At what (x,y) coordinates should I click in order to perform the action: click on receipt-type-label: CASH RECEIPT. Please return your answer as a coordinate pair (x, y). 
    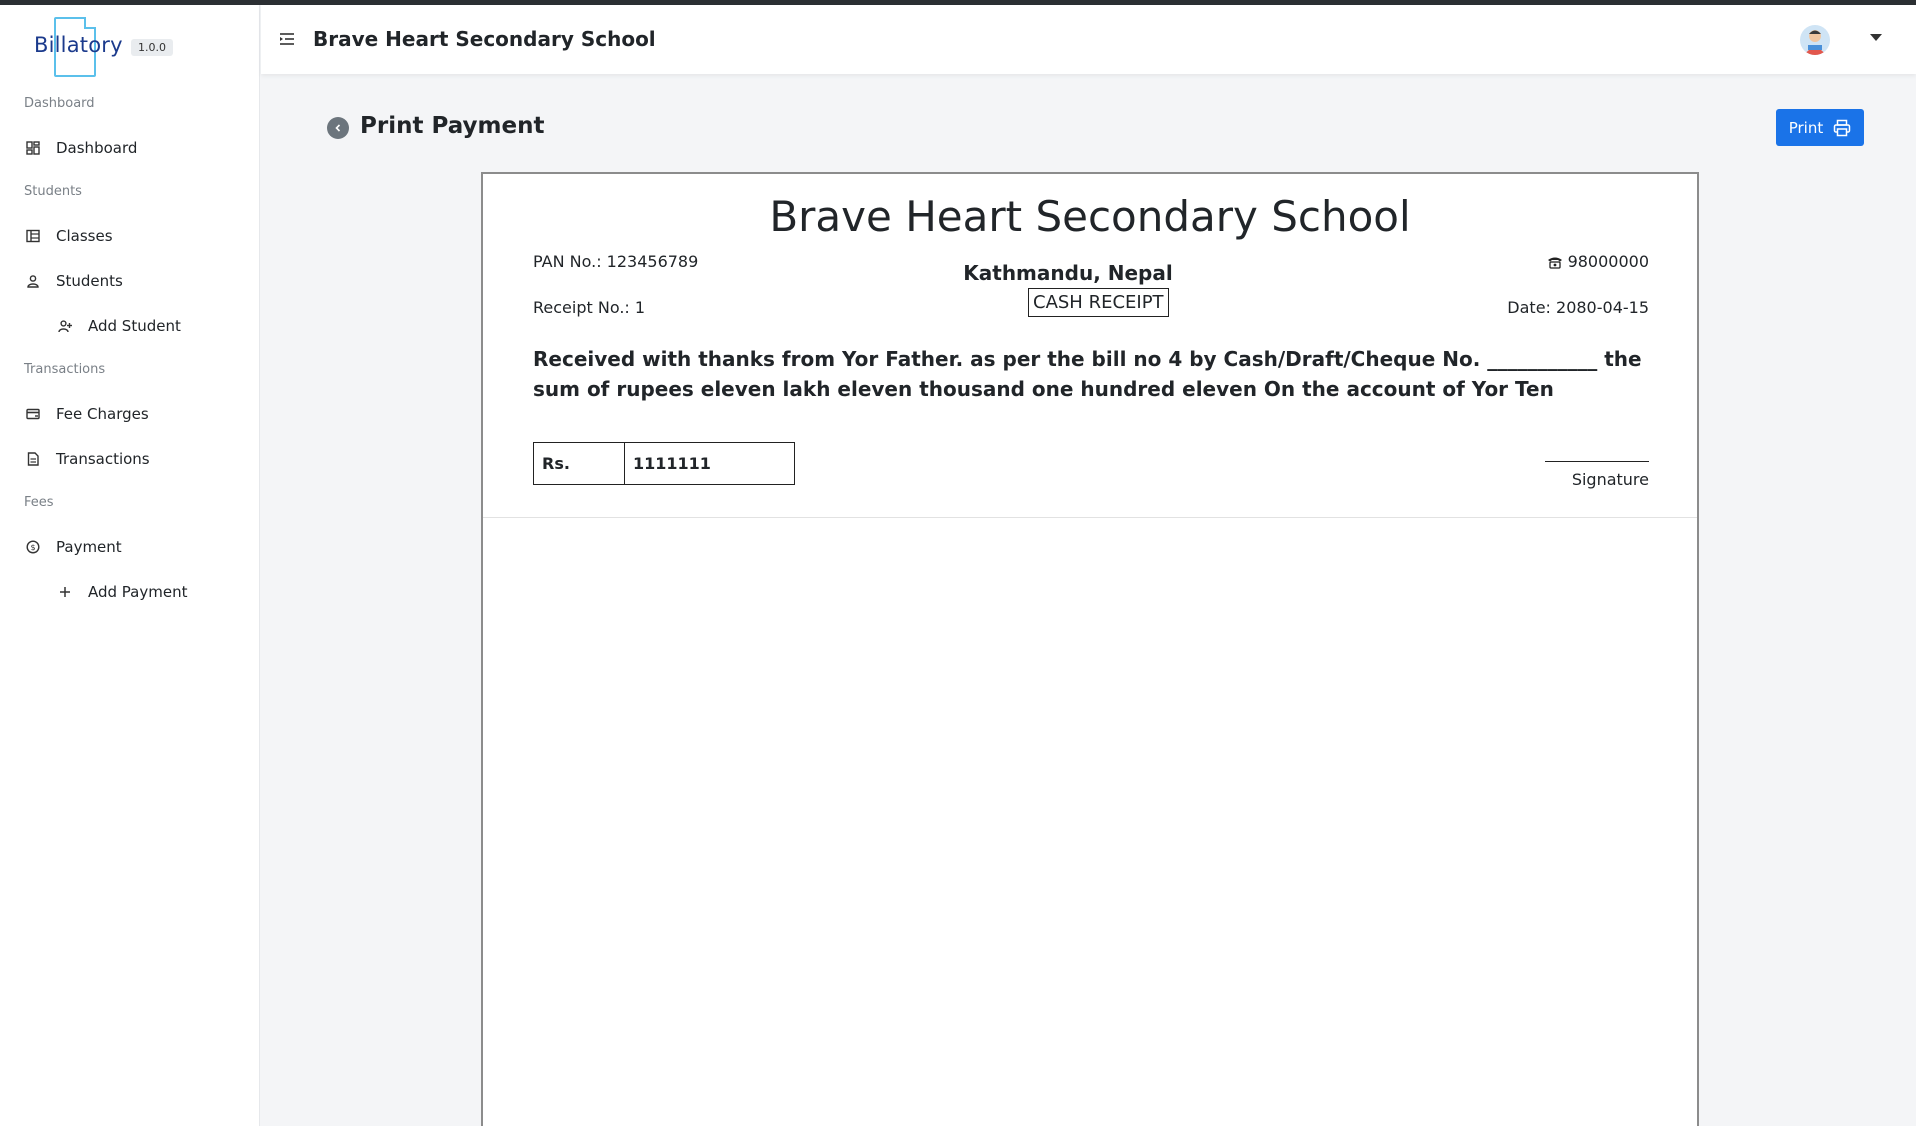
    Looking at the image, I should click on (1098, 302).